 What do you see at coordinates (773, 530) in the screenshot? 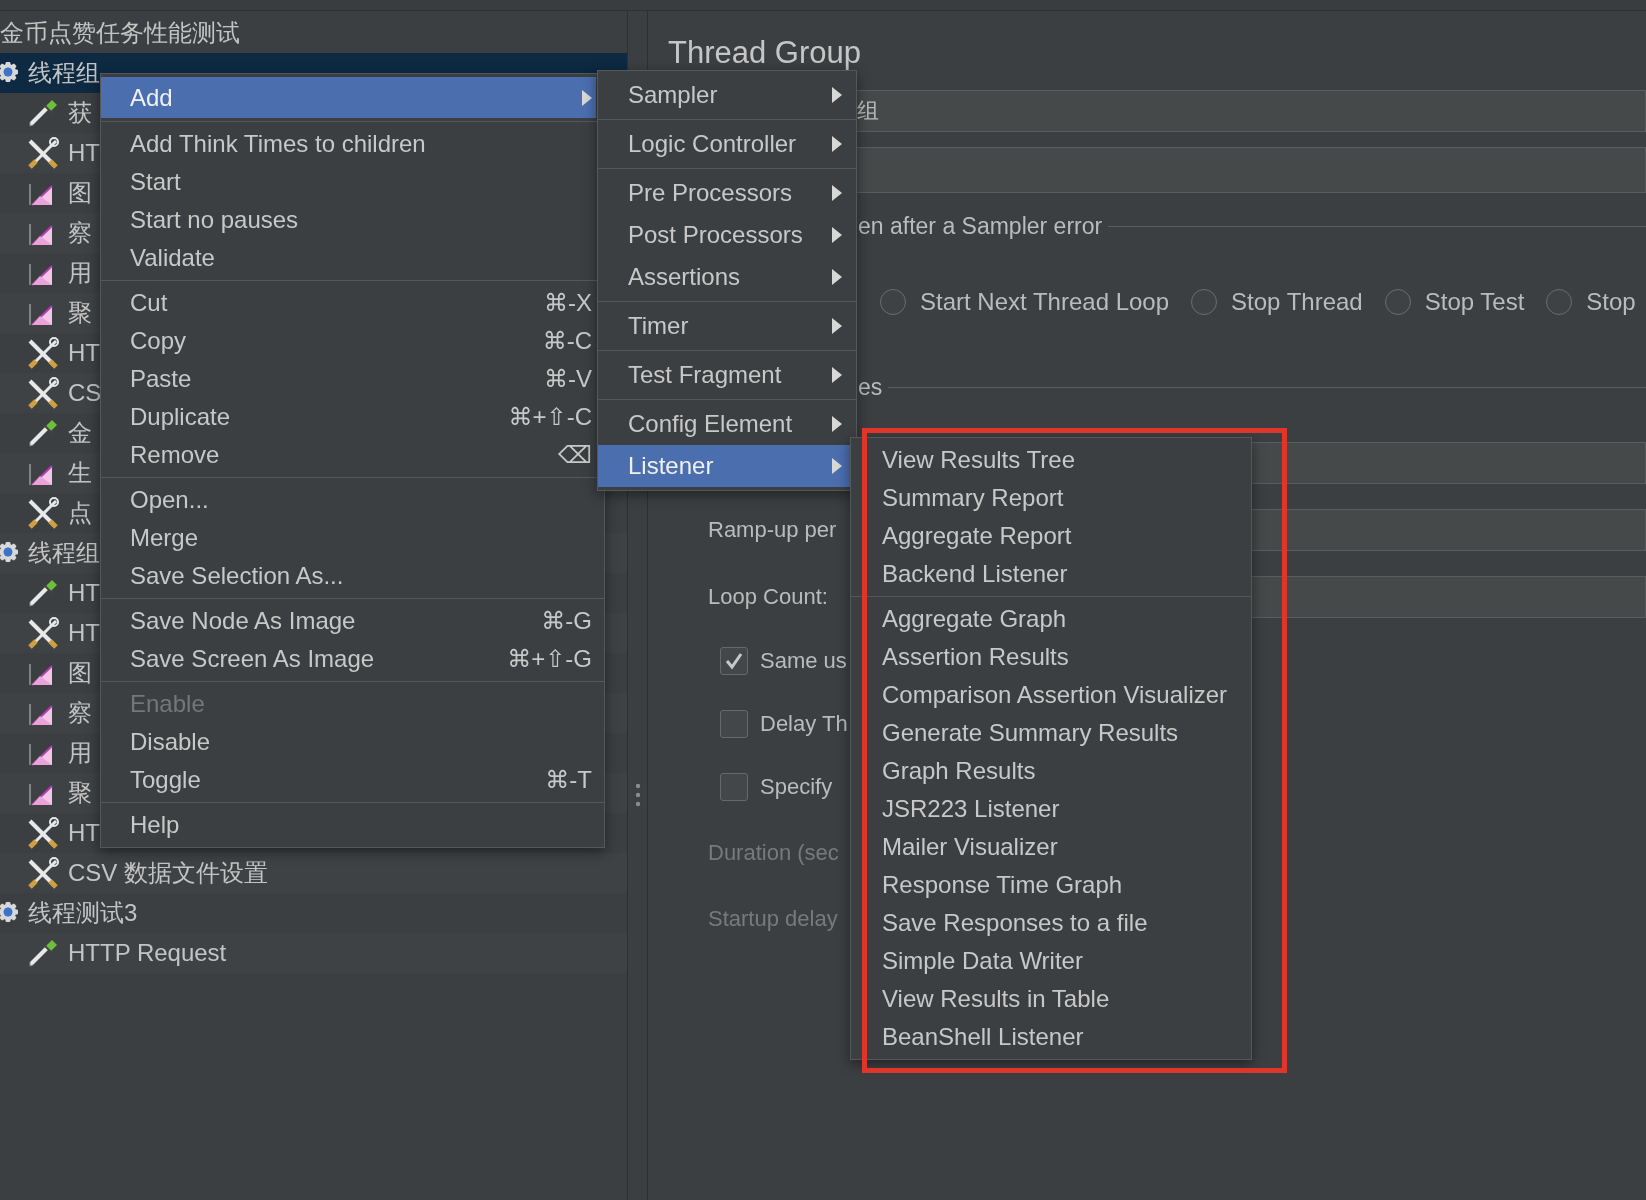
I see `field-label: Ramp-up per` at bounding box center [773, 530].